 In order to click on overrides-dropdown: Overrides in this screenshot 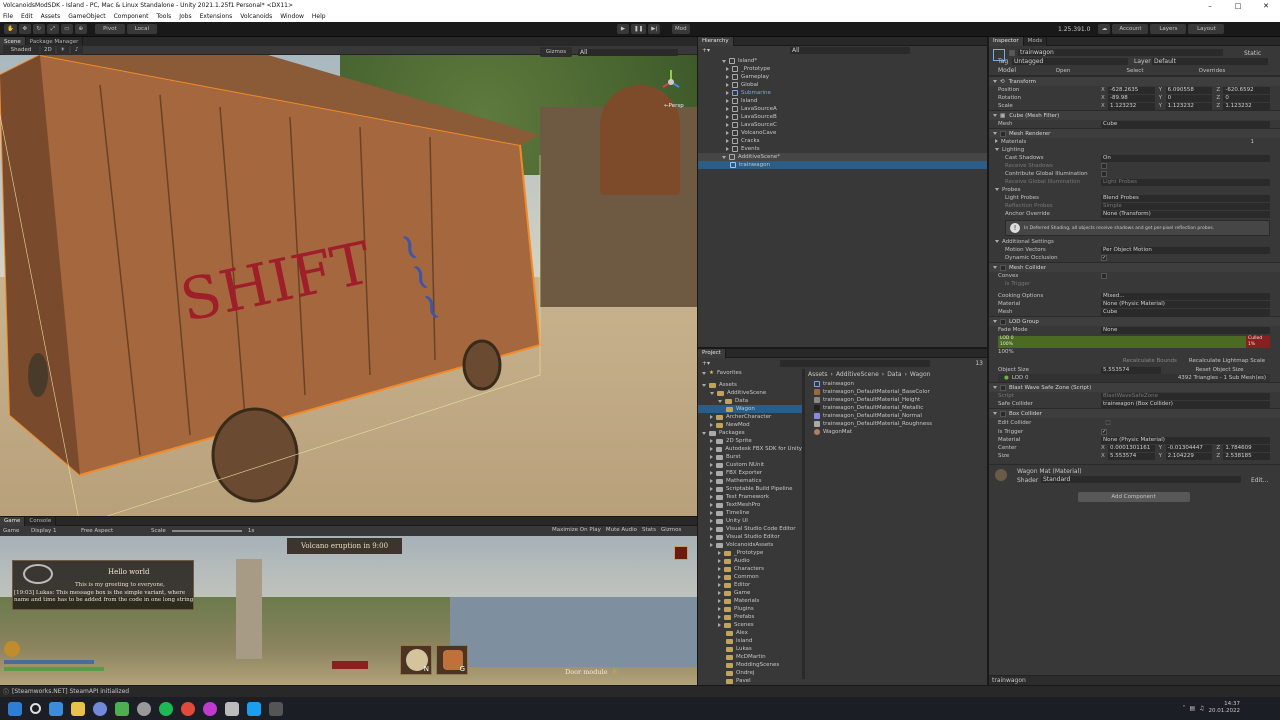, I will do `click(1212, 70)`.